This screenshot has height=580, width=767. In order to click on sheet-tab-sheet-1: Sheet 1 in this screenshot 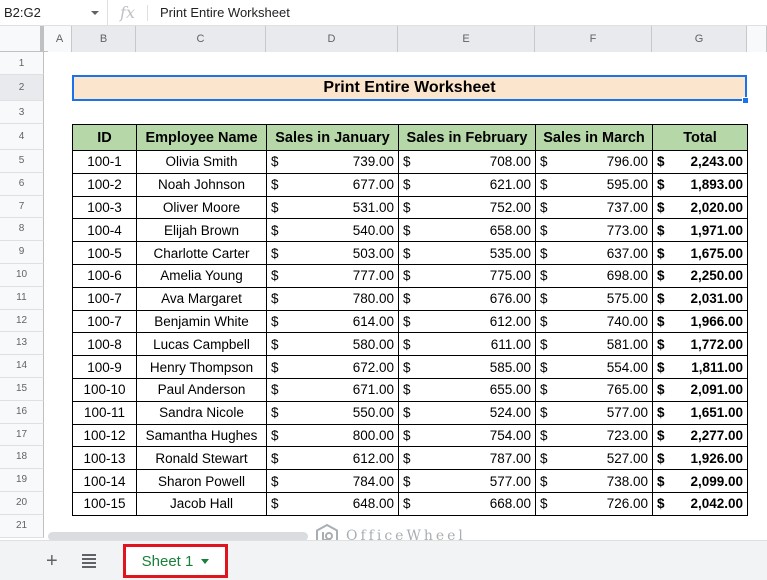, I will do `click(175, 561)`.